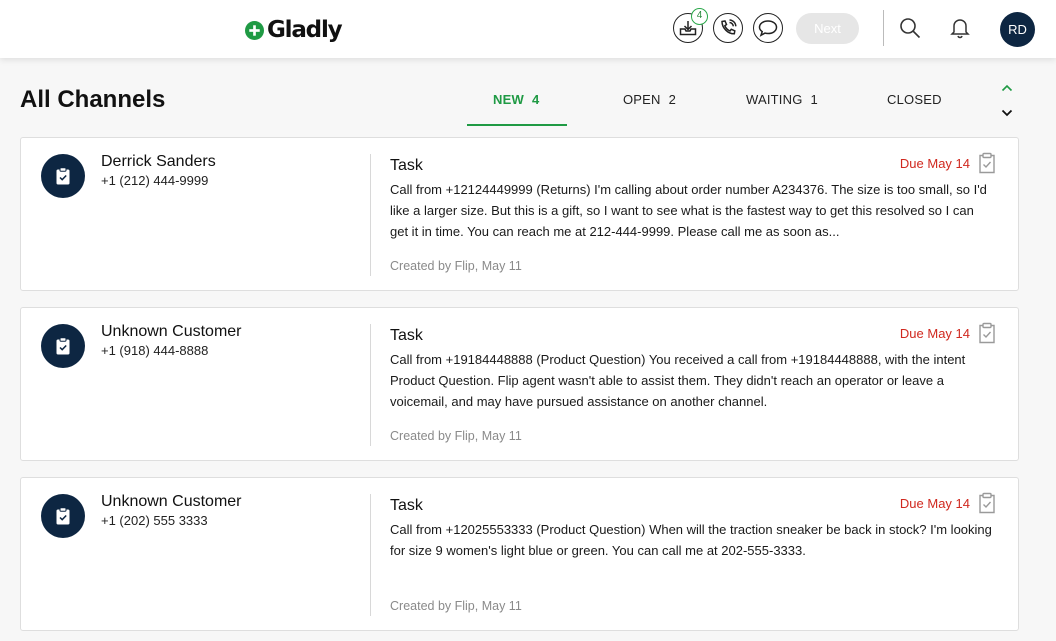  What do you see at coordinates (528, 29) in the screenshot?
I see `top-bar: Gladly 4 Next RD` at bounding box center [528, 29].